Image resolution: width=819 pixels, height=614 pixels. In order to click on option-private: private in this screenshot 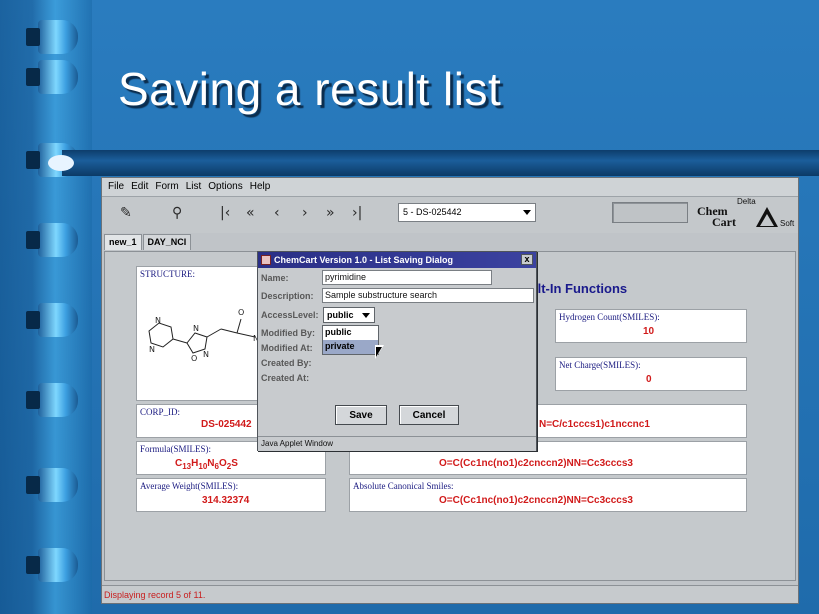, I will do `click(350, 347)`.